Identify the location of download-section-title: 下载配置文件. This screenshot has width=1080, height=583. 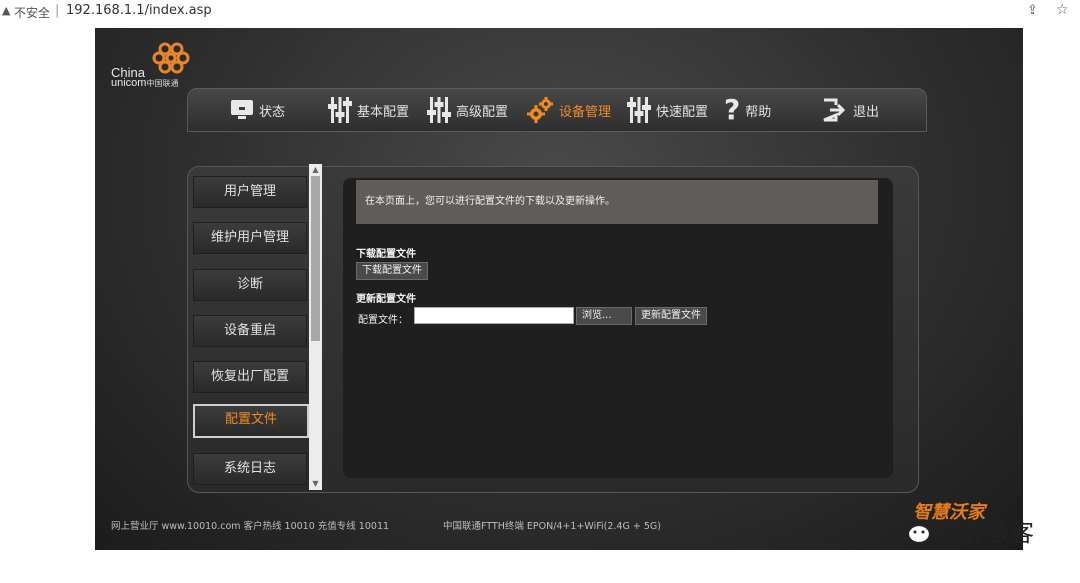
(386, 254).